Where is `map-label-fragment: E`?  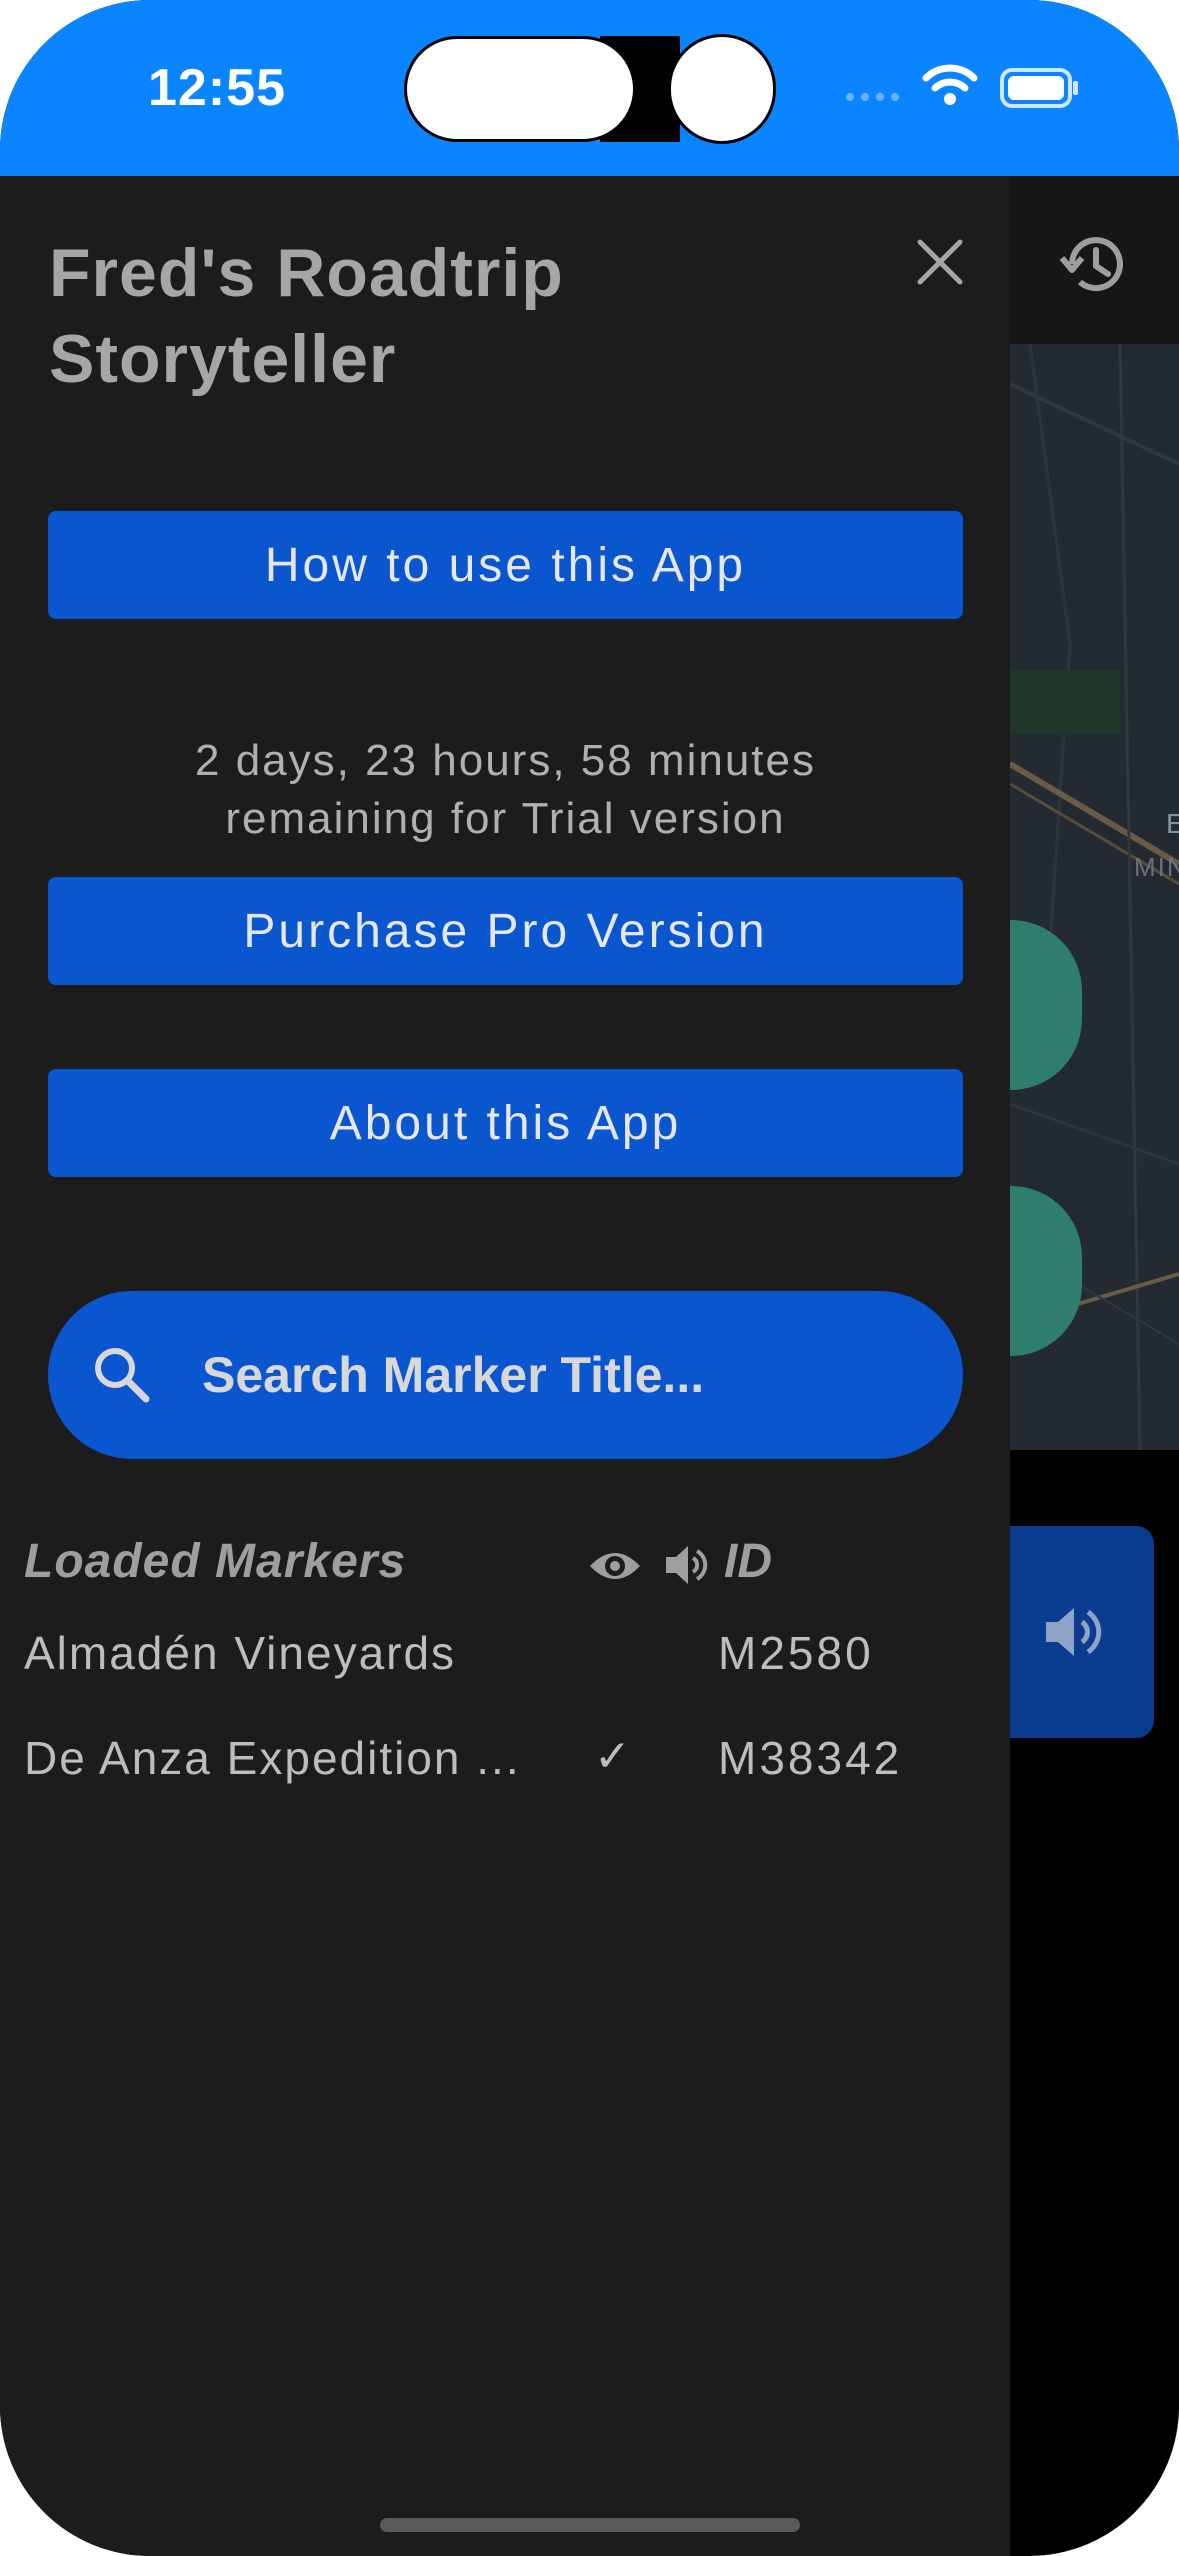
map-label-fragment: E is located at coordinates (1172, 823).